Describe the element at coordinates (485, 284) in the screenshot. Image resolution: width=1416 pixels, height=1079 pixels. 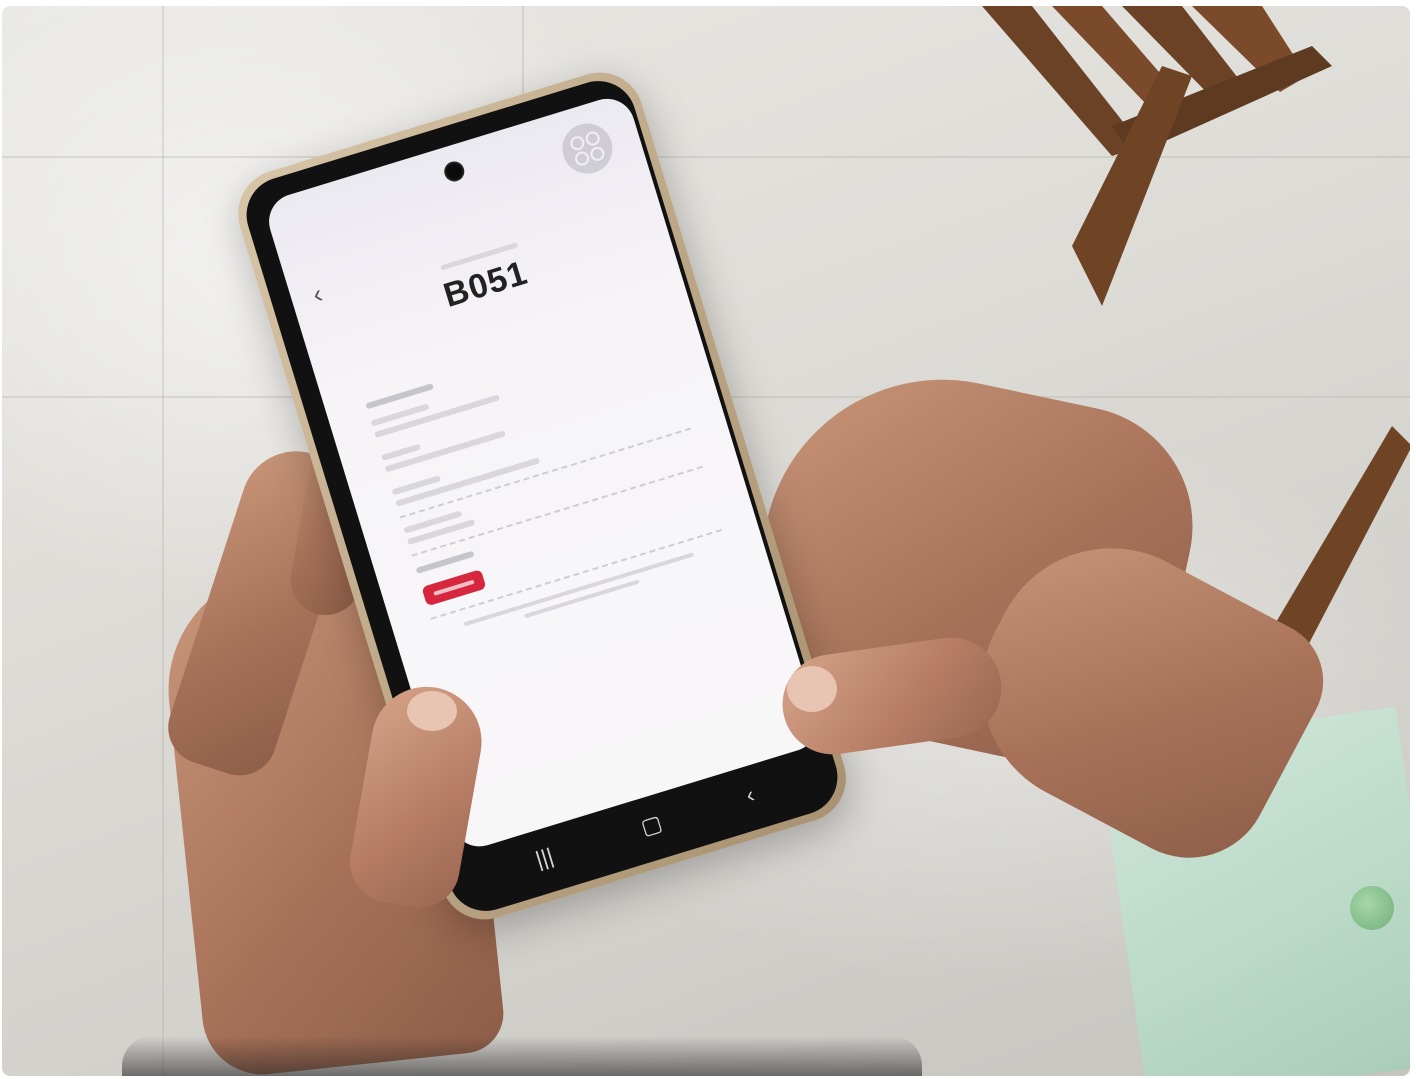
I see `queue-number: B051` at that location.